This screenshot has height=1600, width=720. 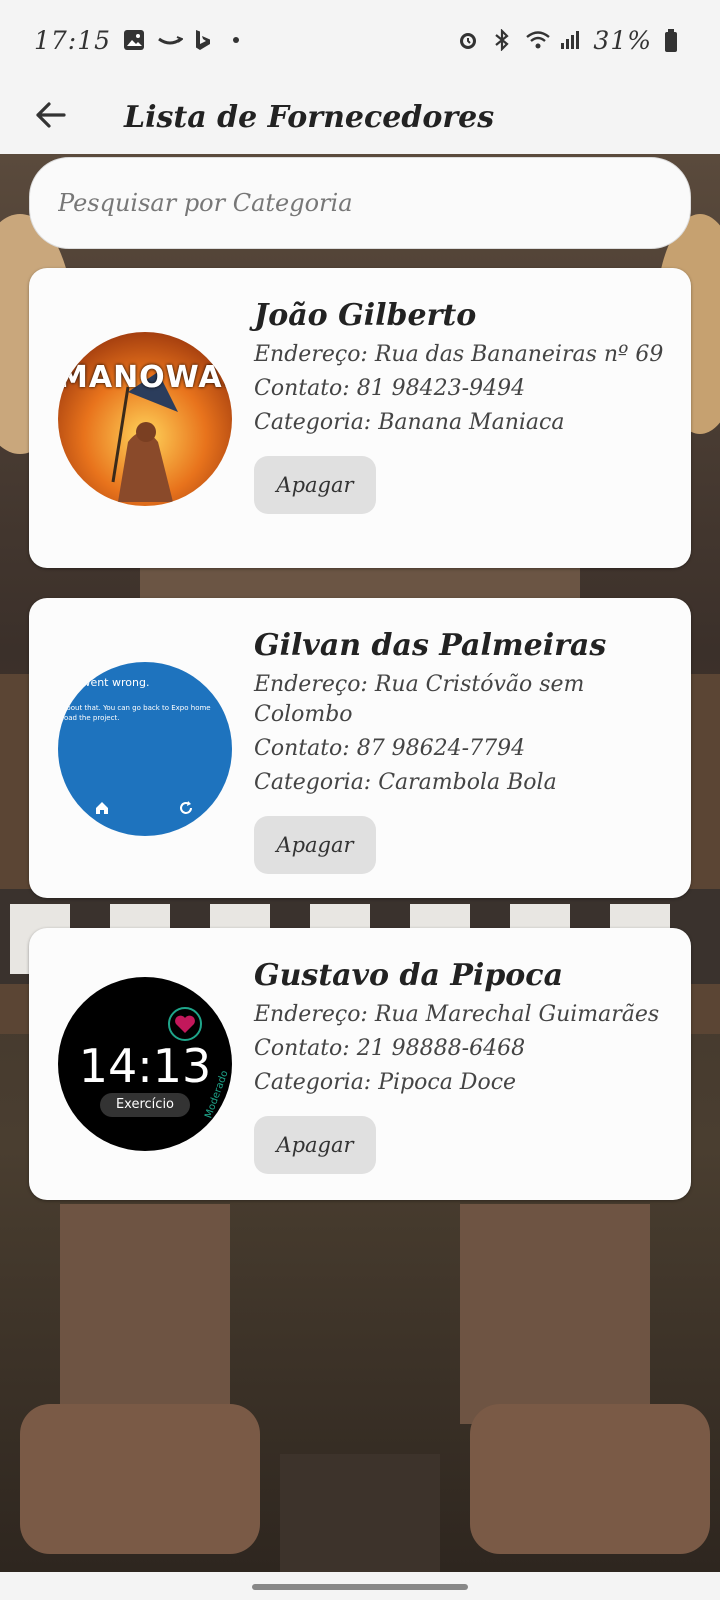 I want to click on gallery-icon, so click(x=134, y=40).